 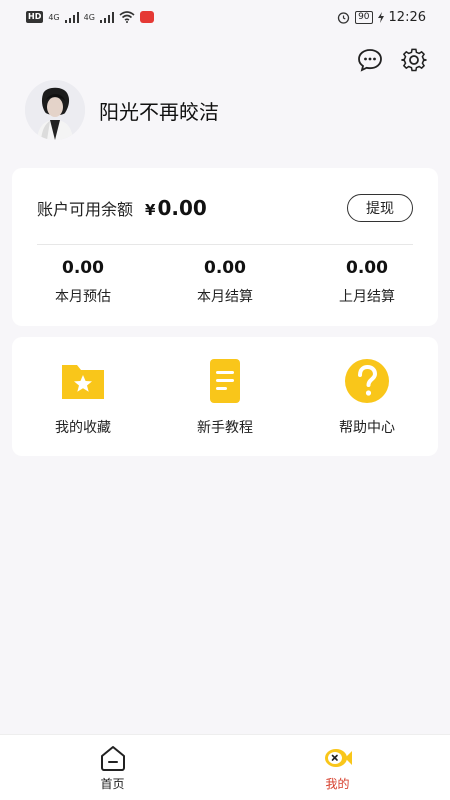 I want to click on stat-this-month-settled: 0.00 本月结算, so click(x=225, y=282).